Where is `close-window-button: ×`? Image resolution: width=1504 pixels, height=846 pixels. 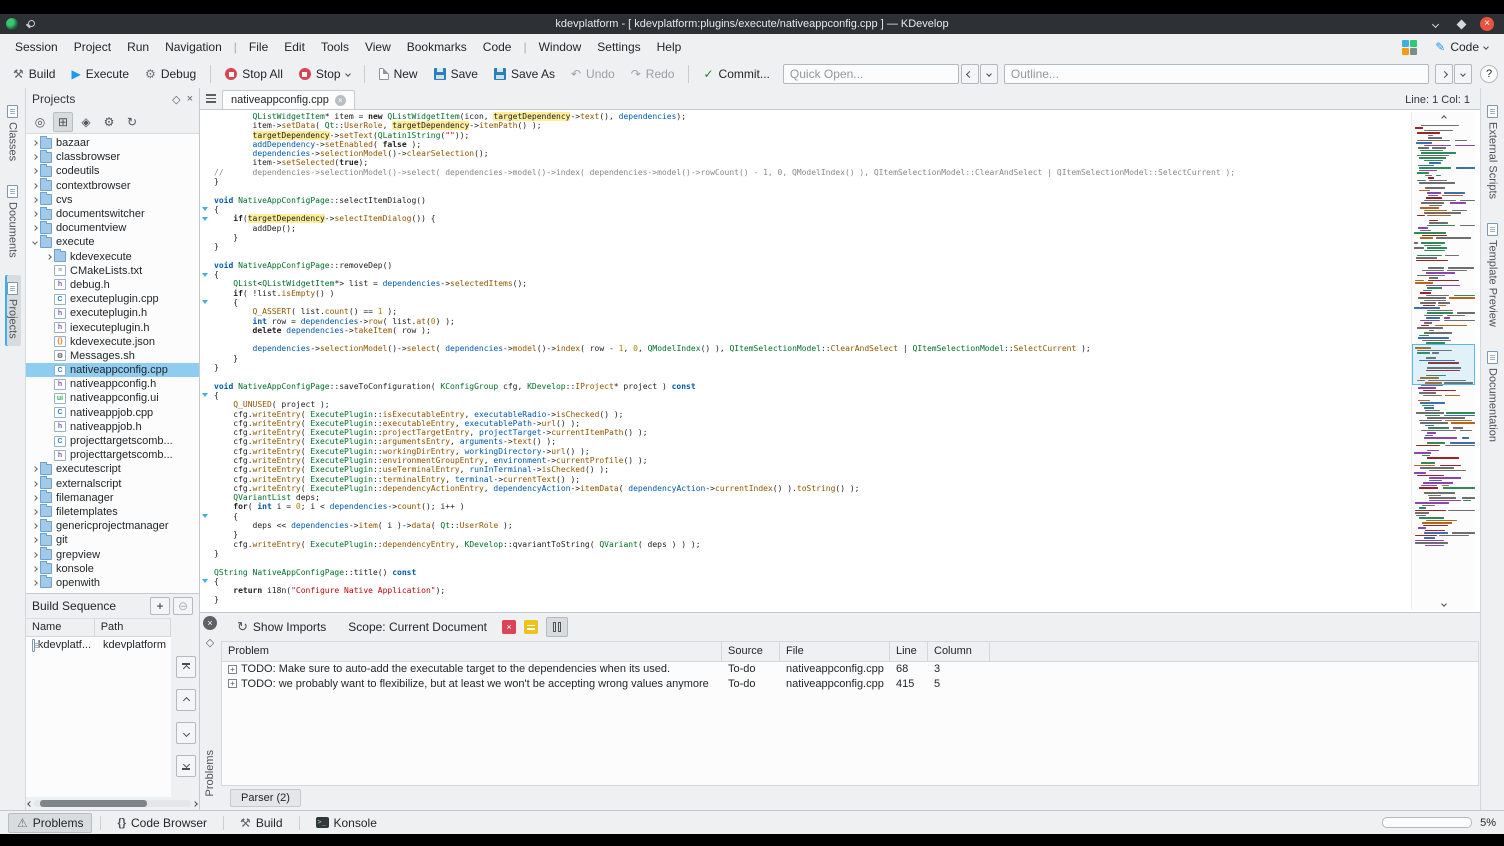
close-window-button: × is located at coordinates (1487, 24).